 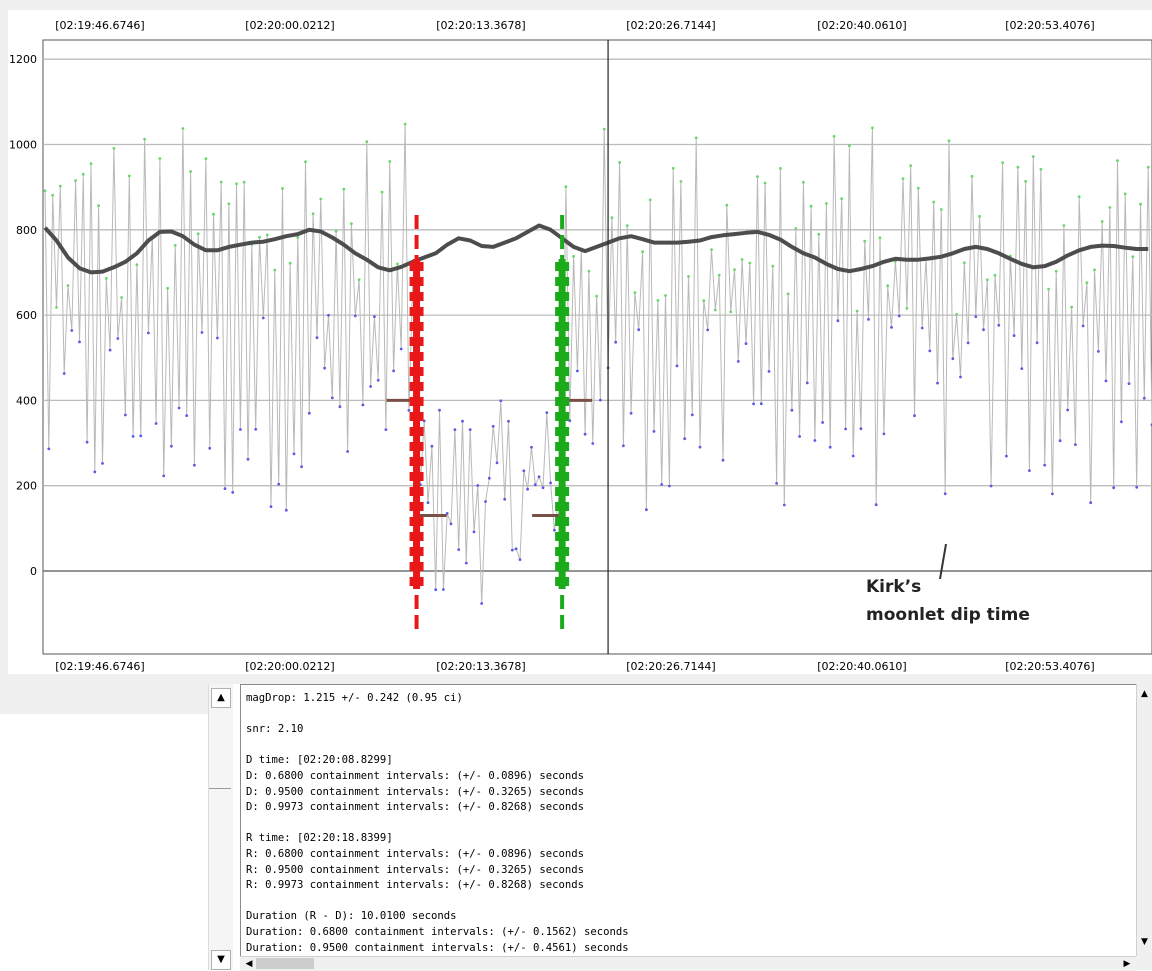 What do you see at coordinates (1127, 964) in the screenshot?
I see `results-scroll-right-button: ▶` at bounding box center [1127, 964].